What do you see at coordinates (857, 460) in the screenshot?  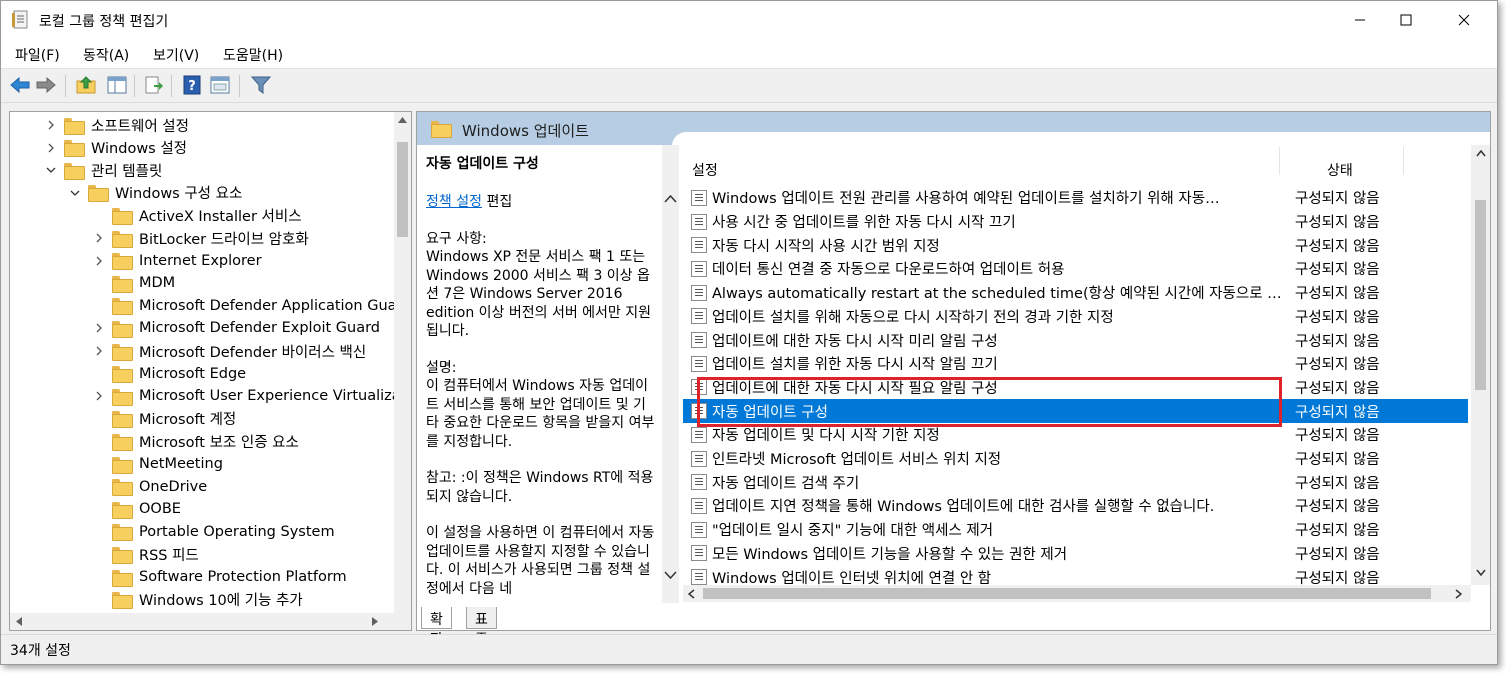 I see `setting-name: 인트라넷 Microsoft 업데이트 서비스 위치 지정` at bounding box center [857, 460].